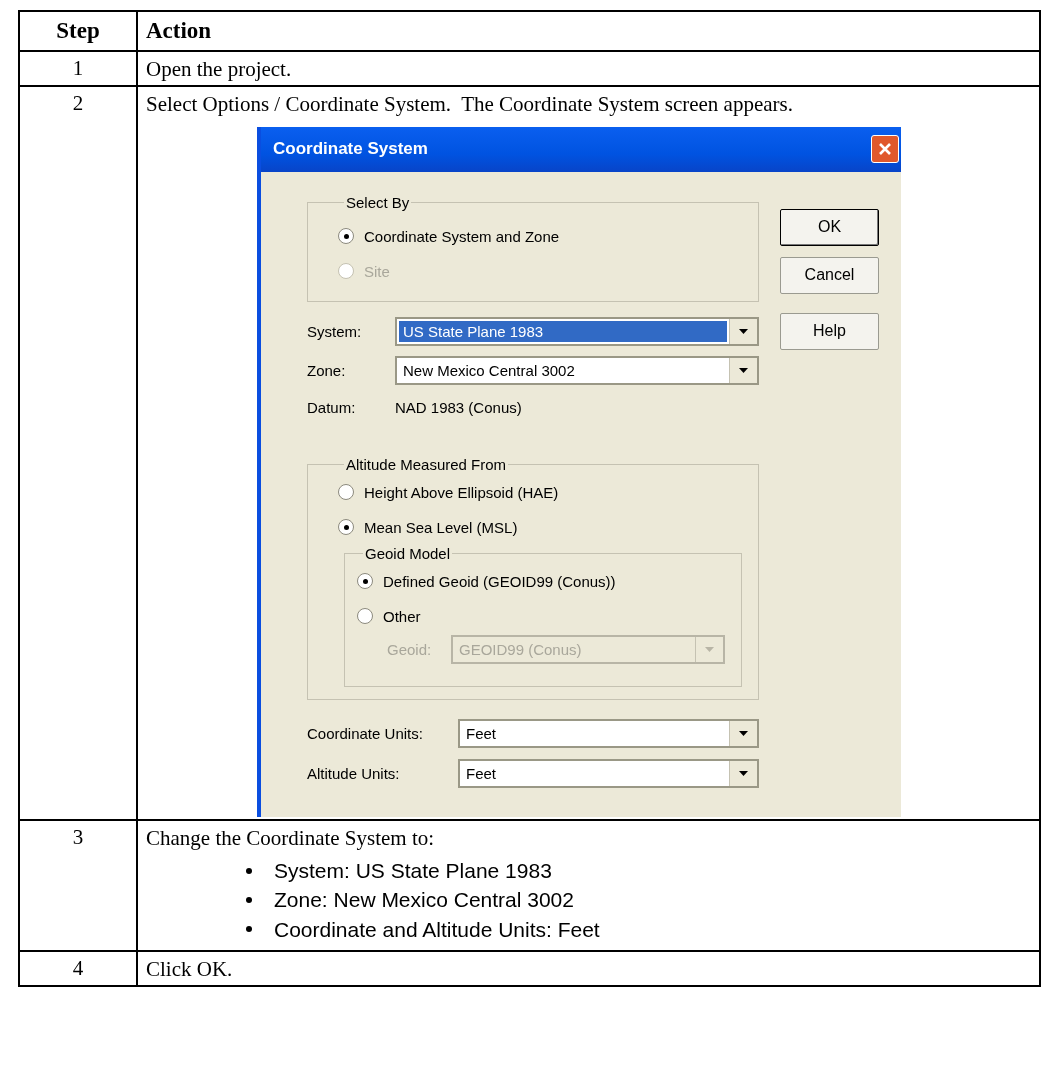 The height and width of the screenshot is (1080, 1042). I want to click on radio-label: Site, so click(377, 271).